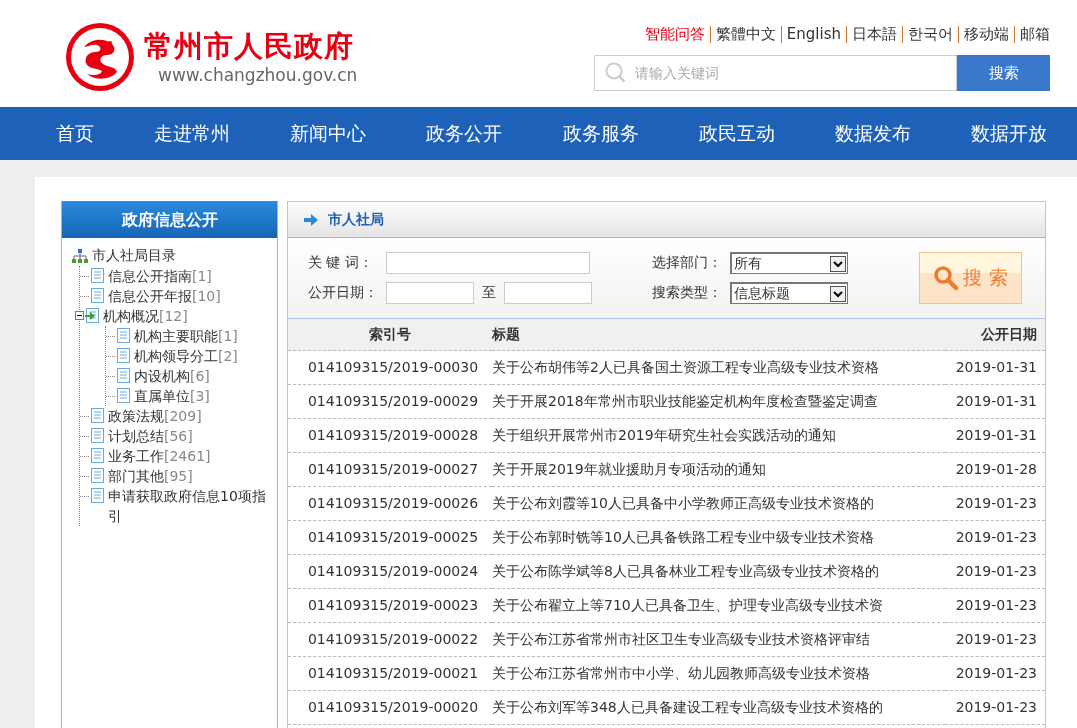  Describe the element at coordinates (80, 256) in the screenshot. I see `hierarchy-icon` at that location.